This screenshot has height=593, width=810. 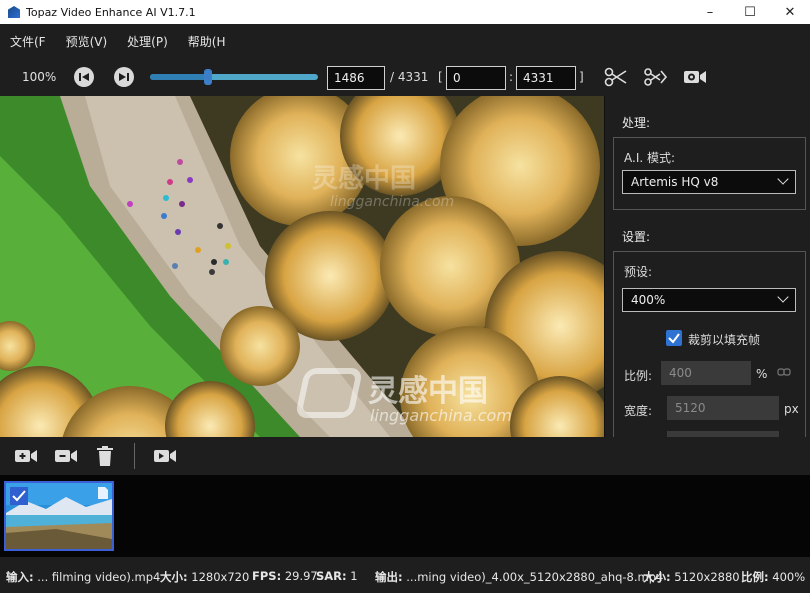 I want to click on input-label: 输入:, so click(x=20, y=577).